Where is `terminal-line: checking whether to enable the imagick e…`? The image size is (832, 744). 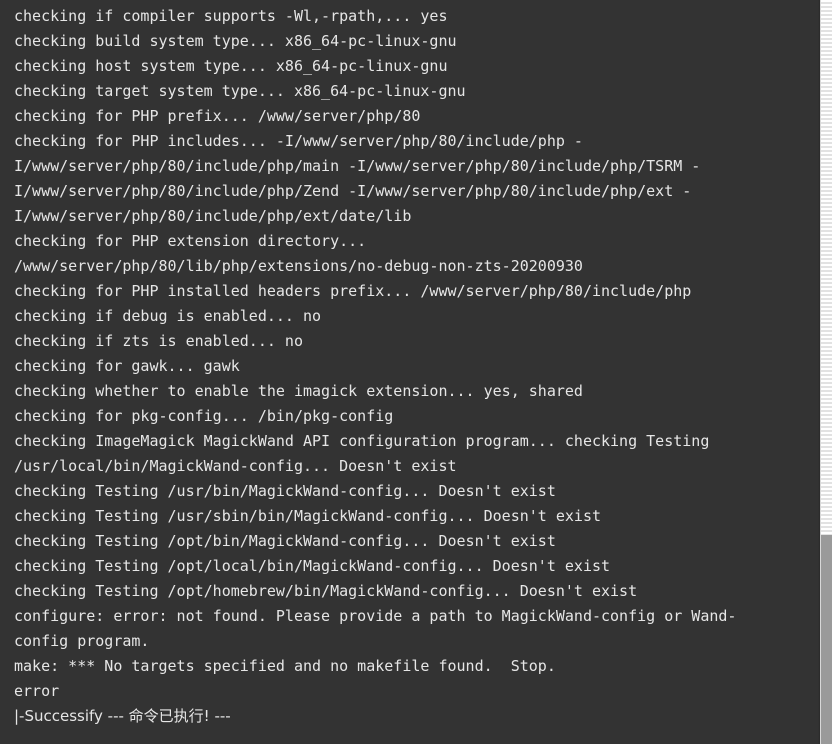 terminal-line: checking whether to enable the imagick e… is located at coordinates (298, 391).